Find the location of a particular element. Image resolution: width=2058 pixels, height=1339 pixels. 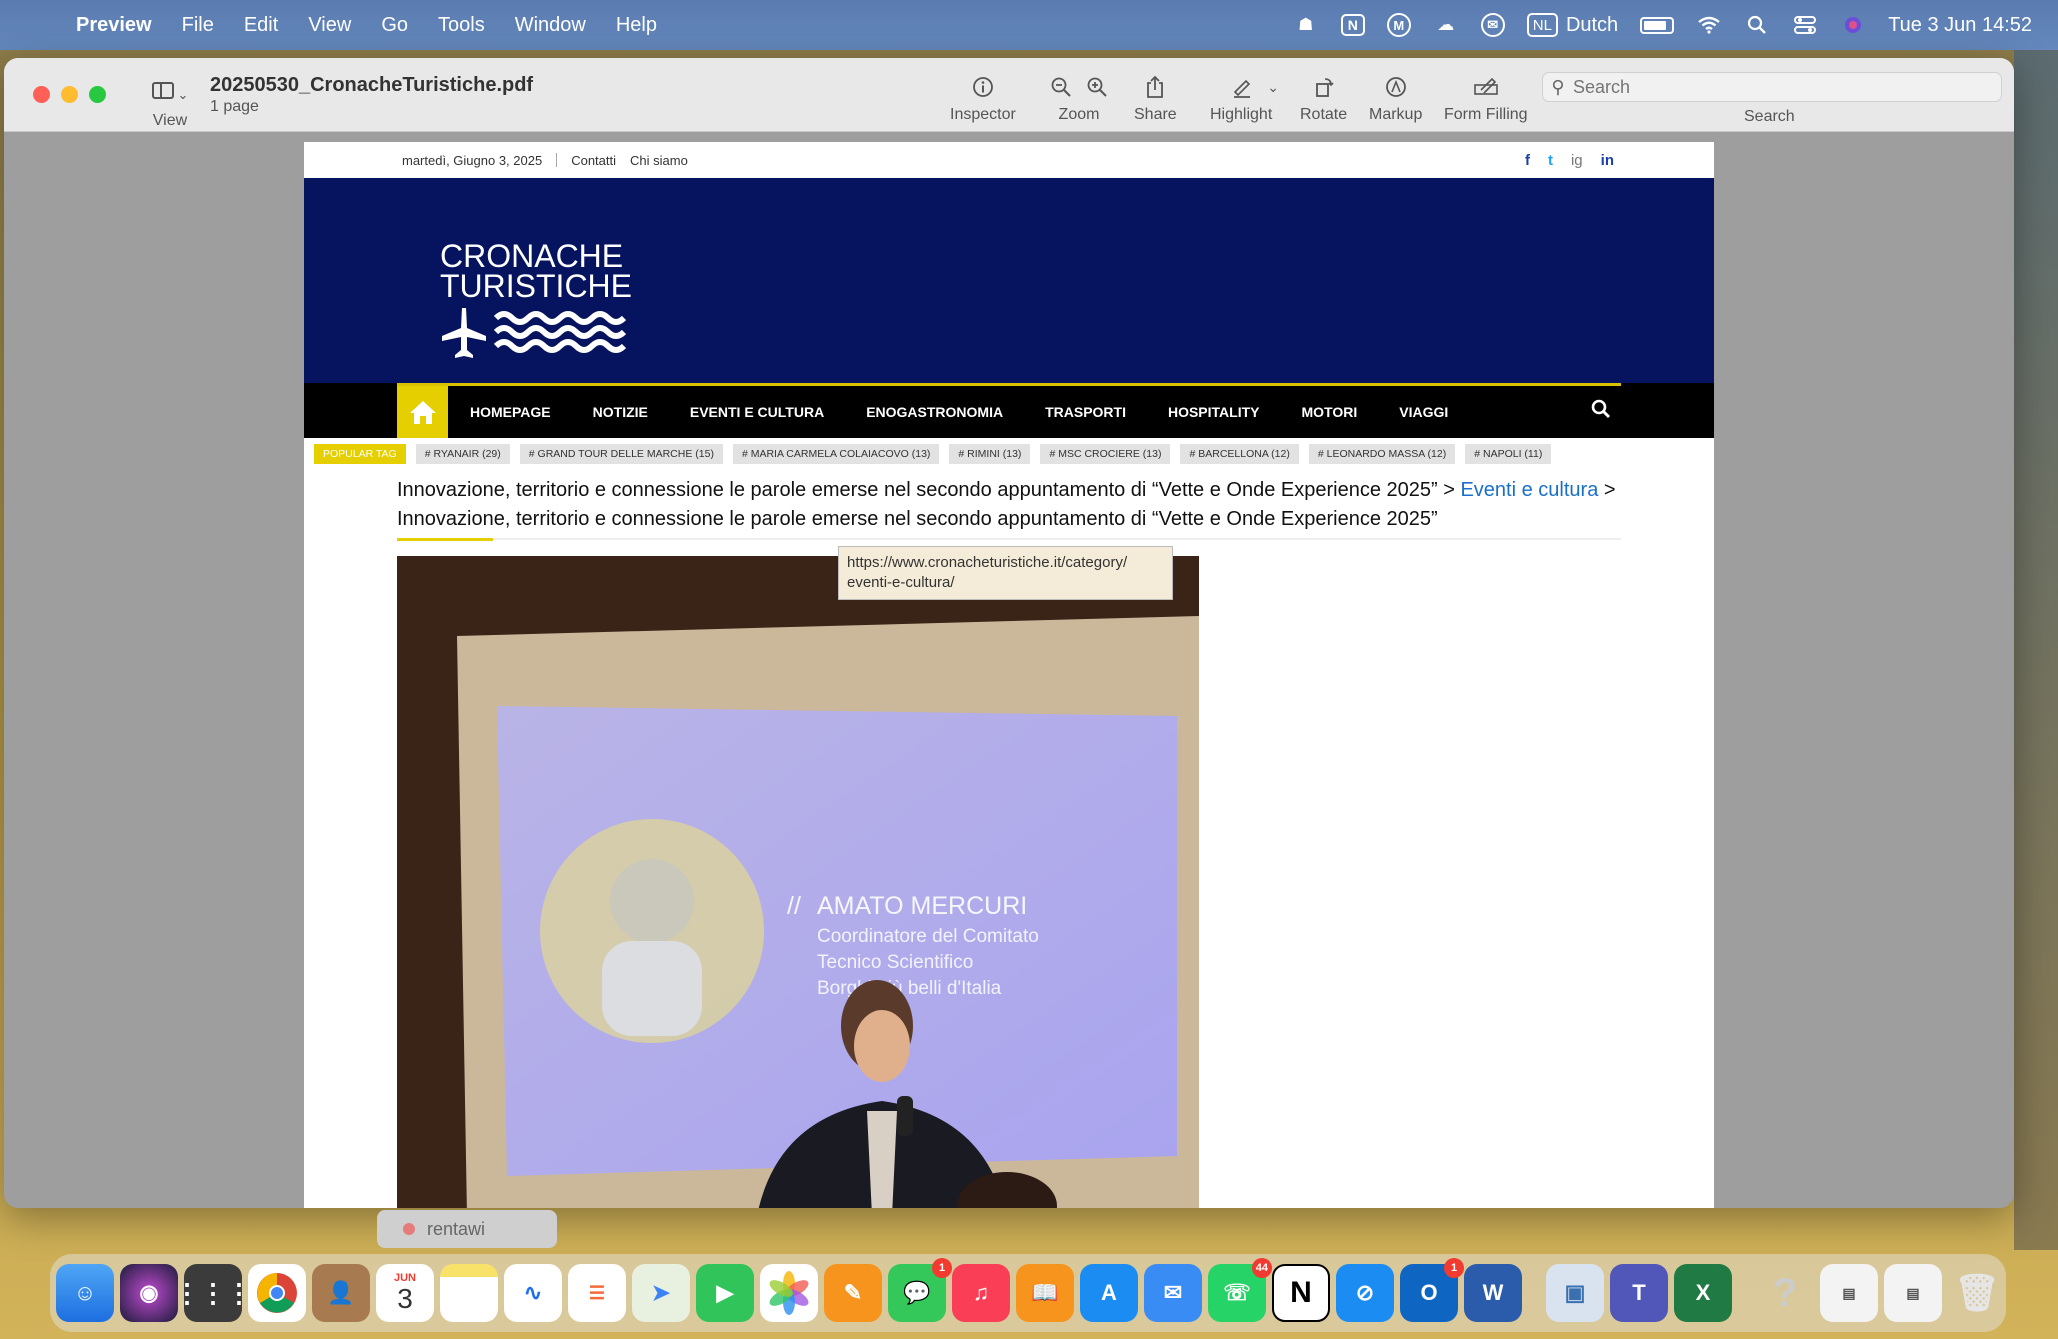

pages-icon: ✎ is located at coordinates (853, 1293).